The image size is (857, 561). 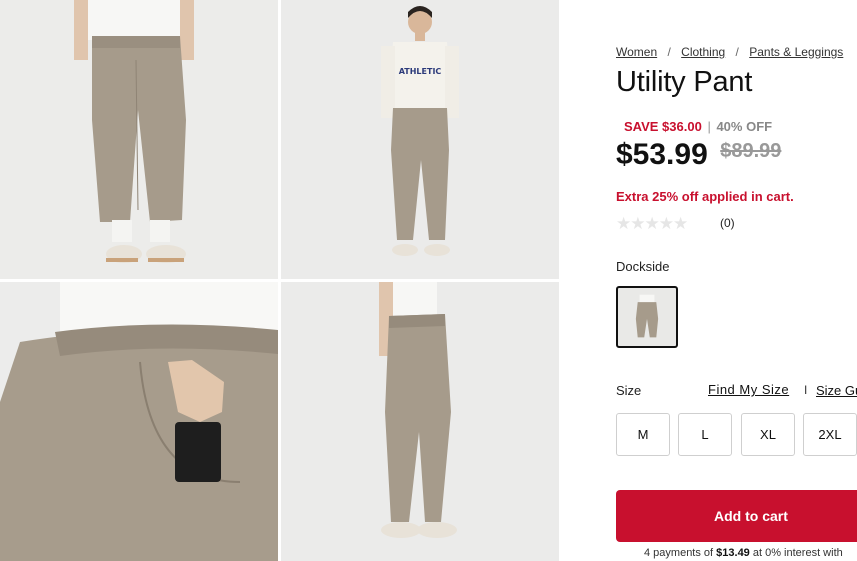 I want to click on installment-amount: $13.49, so click(x=733, y=553).